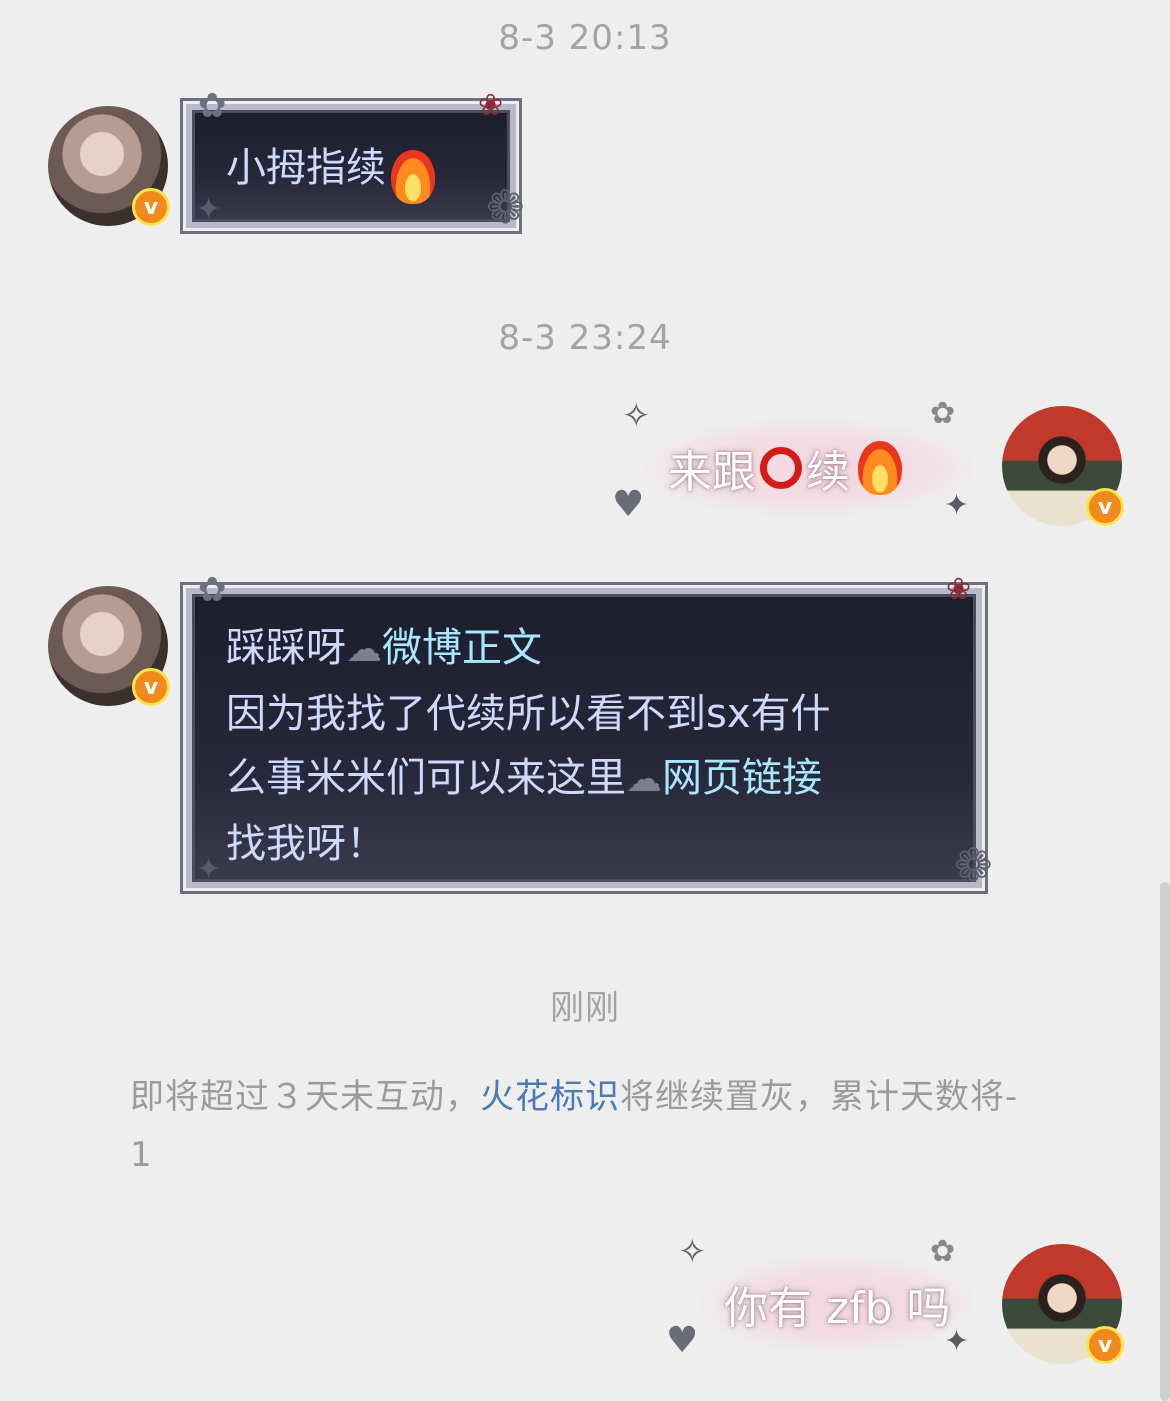 The width and height of the screenshot is (1170, 1401). I want to click on spark-badge-link: 火花标识, so click(550, 1097).